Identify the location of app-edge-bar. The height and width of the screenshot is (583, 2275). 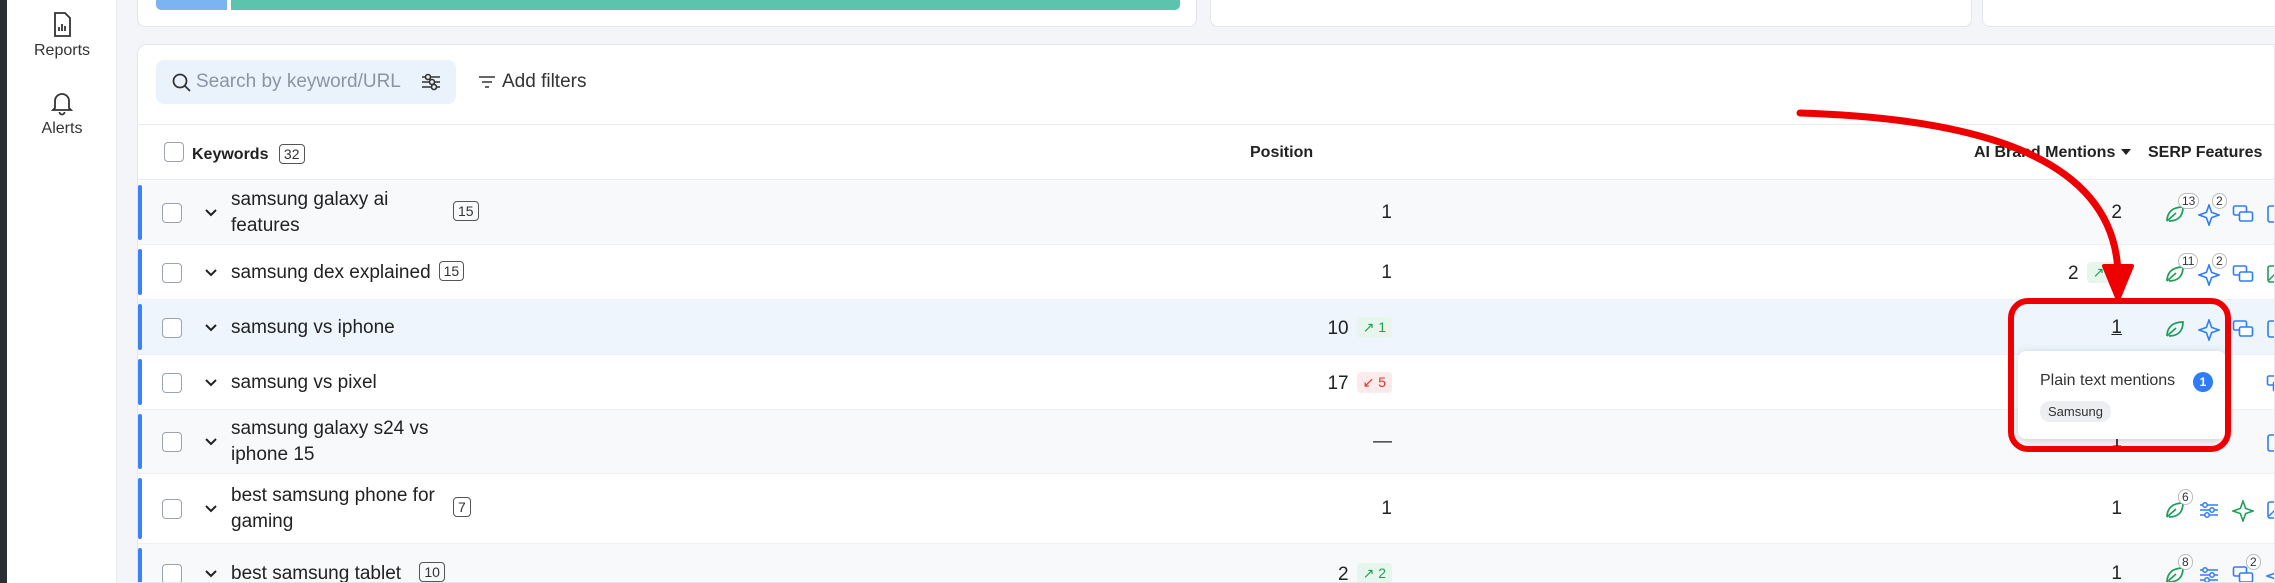
(3, 291).